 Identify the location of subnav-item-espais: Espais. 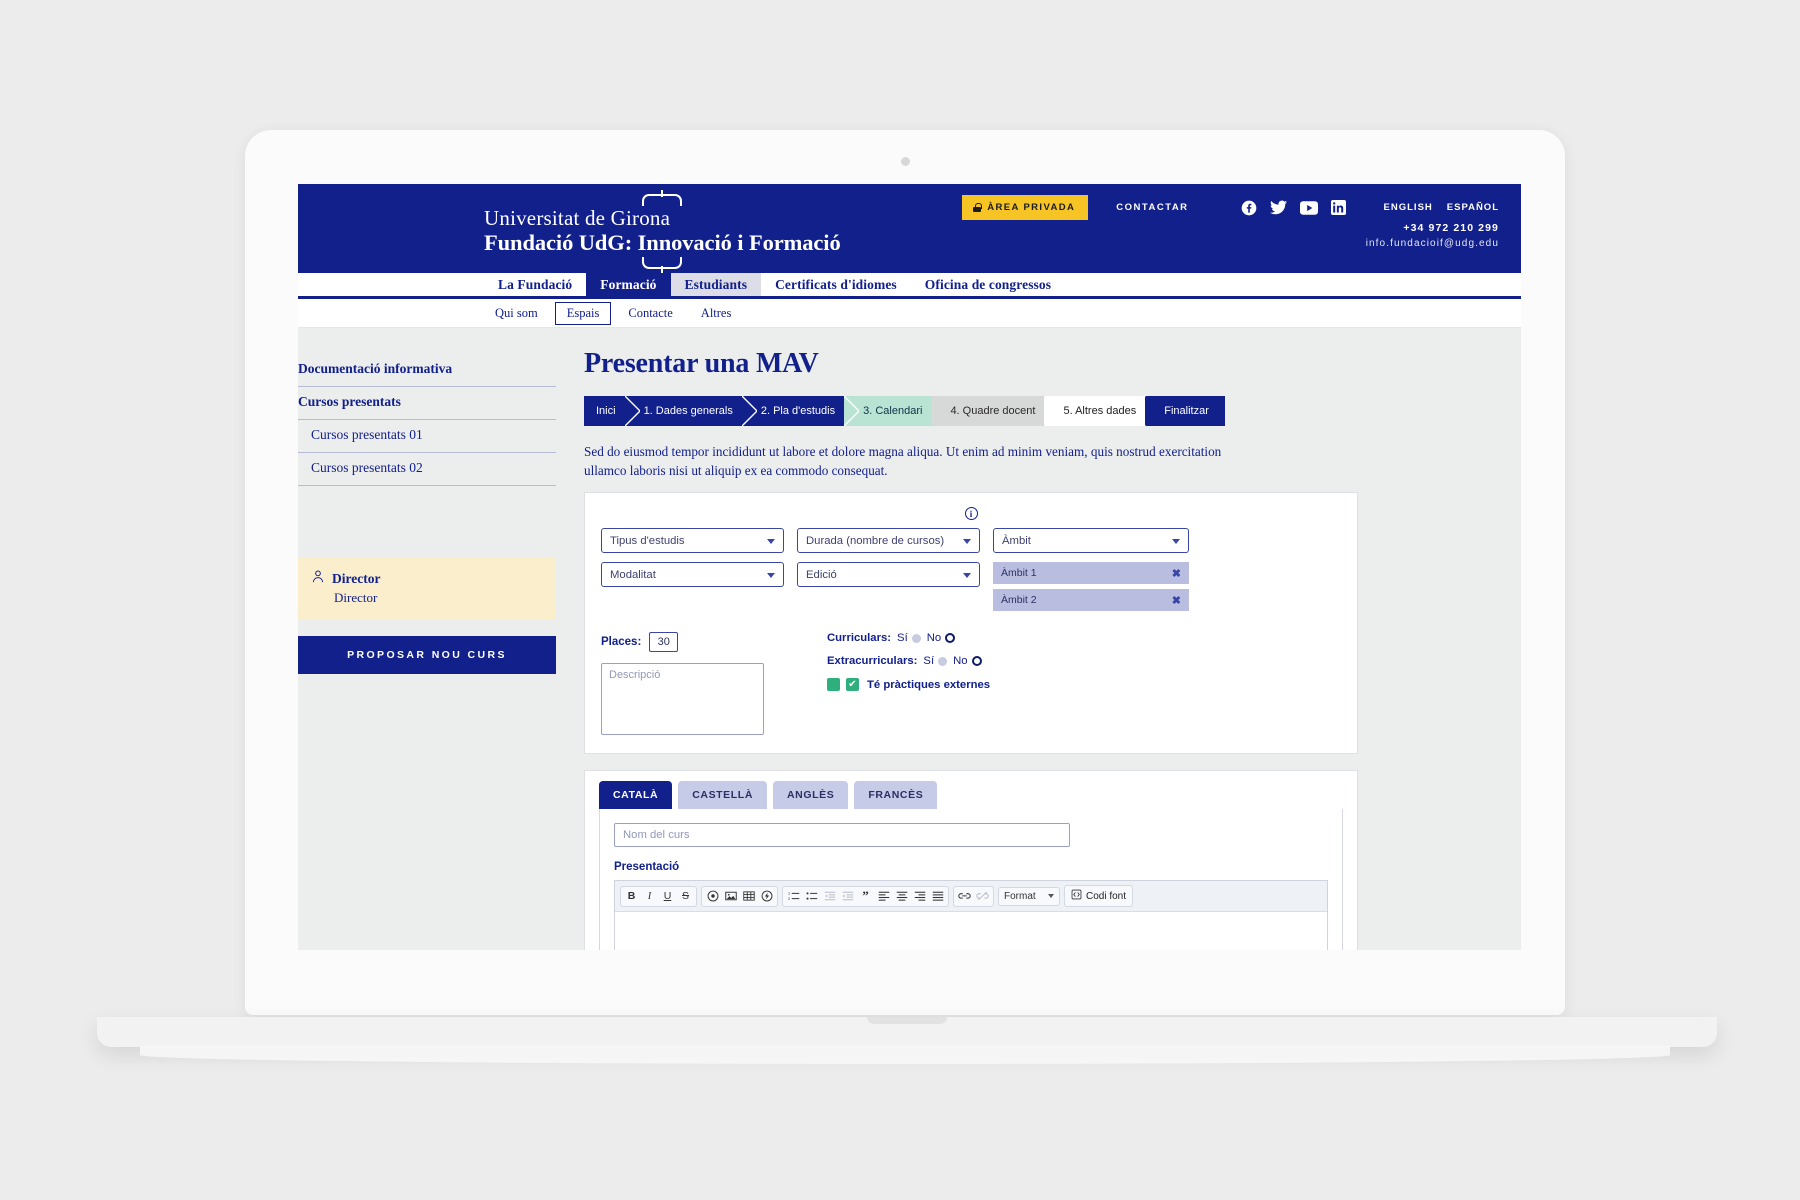
(583, 313).